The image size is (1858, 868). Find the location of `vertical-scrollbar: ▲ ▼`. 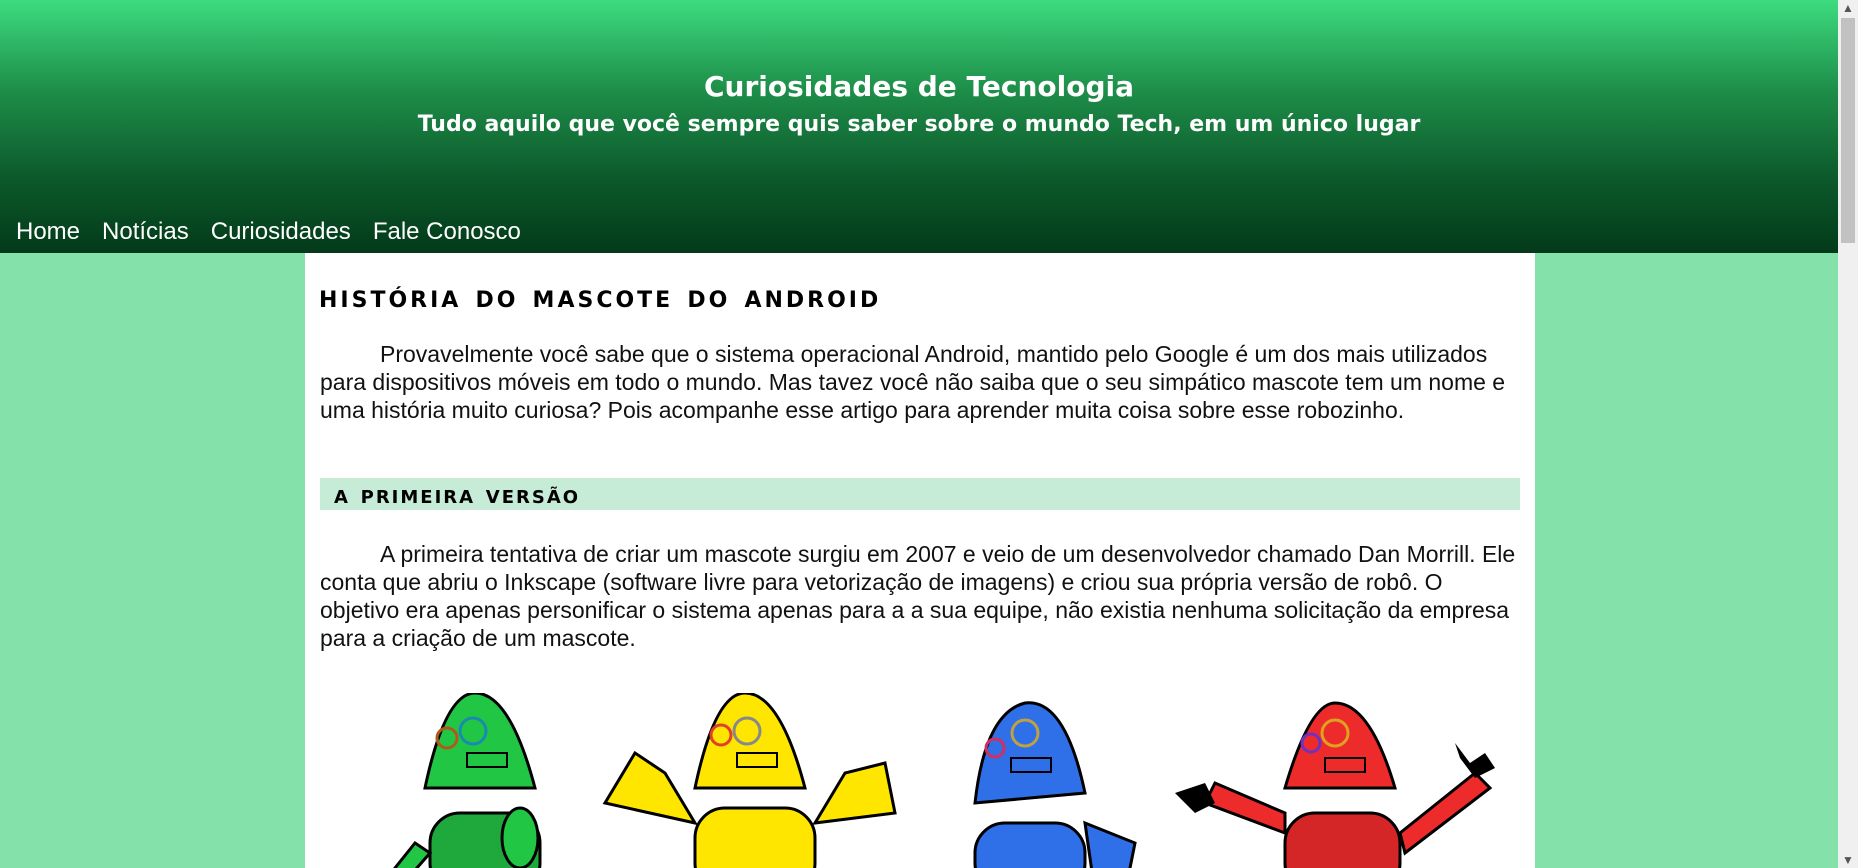

vertical-scrollbar: ▲ ▼ is located at coordinates (1848, 434).